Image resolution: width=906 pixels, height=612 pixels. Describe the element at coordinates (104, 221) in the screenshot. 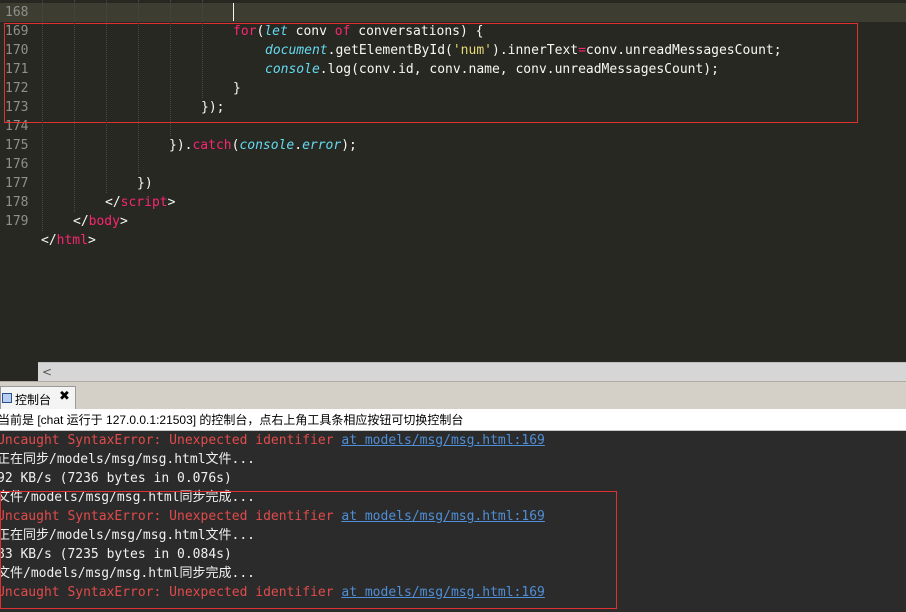

I see `code-token: body` at that location.